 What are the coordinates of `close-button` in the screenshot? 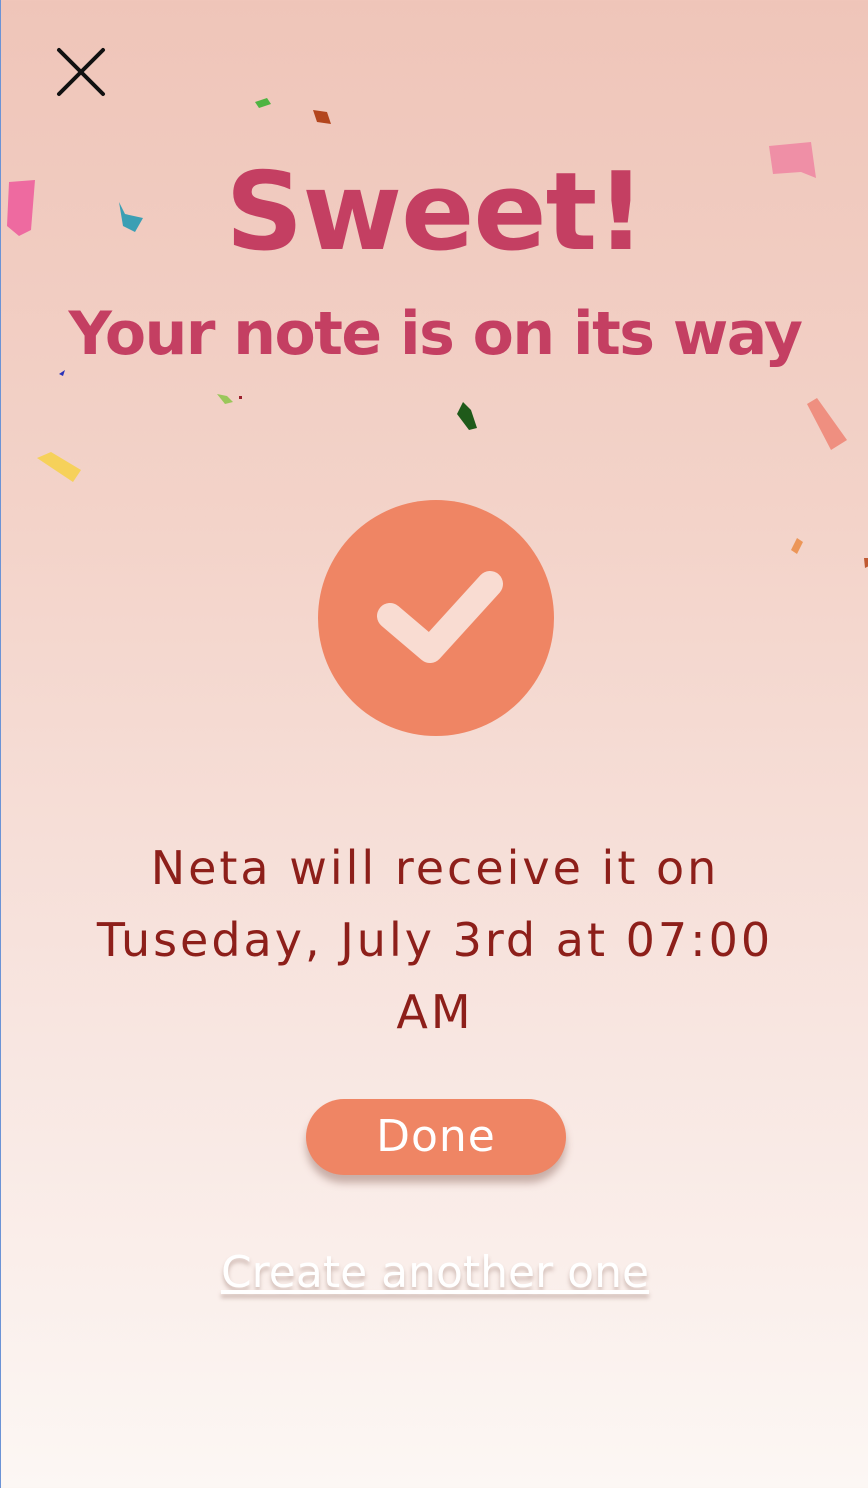 It's located at (81, 72).